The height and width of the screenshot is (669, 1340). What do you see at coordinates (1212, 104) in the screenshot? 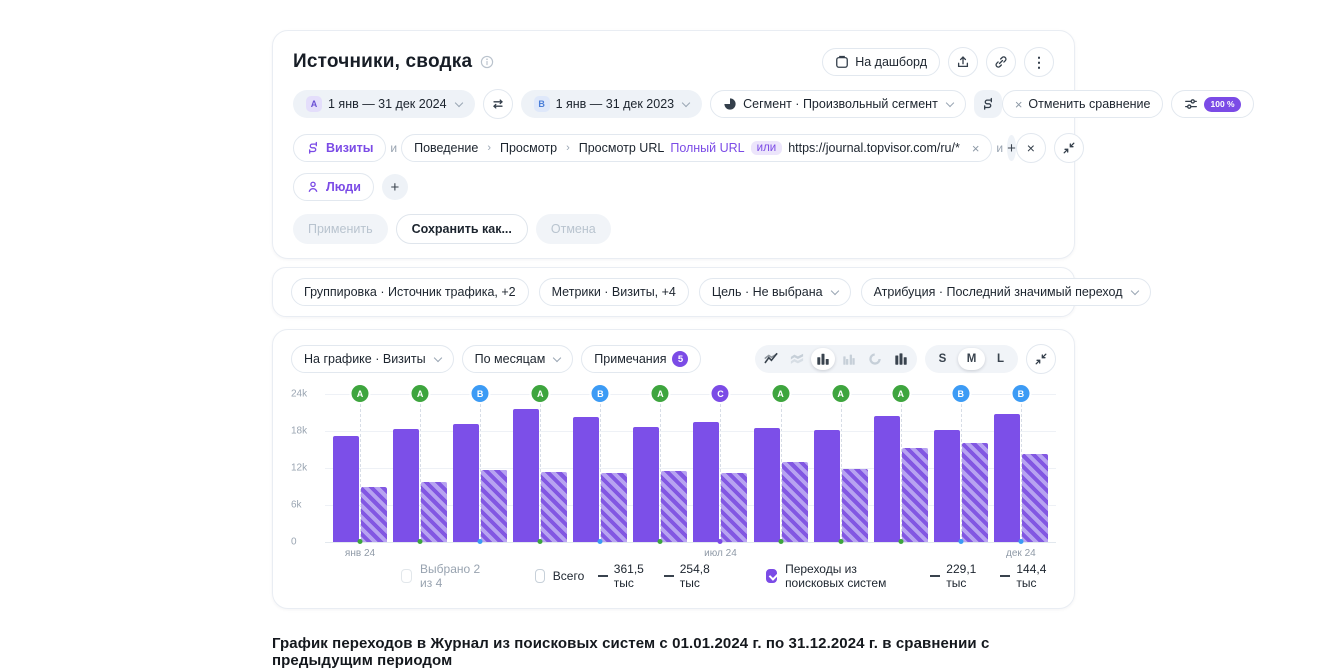
I see `sampling-control: 100 %` at bounding box center [1212, 104].